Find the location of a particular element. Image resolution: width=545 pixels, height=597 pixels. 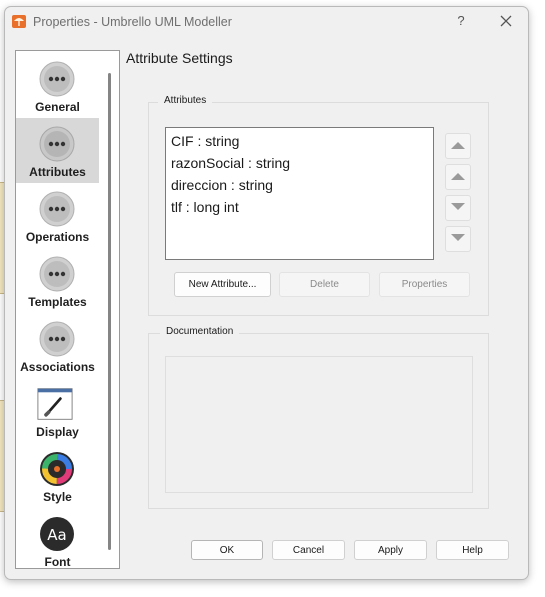

sidebar-item-attributes: Attributes is located at coordinates (57, 150).